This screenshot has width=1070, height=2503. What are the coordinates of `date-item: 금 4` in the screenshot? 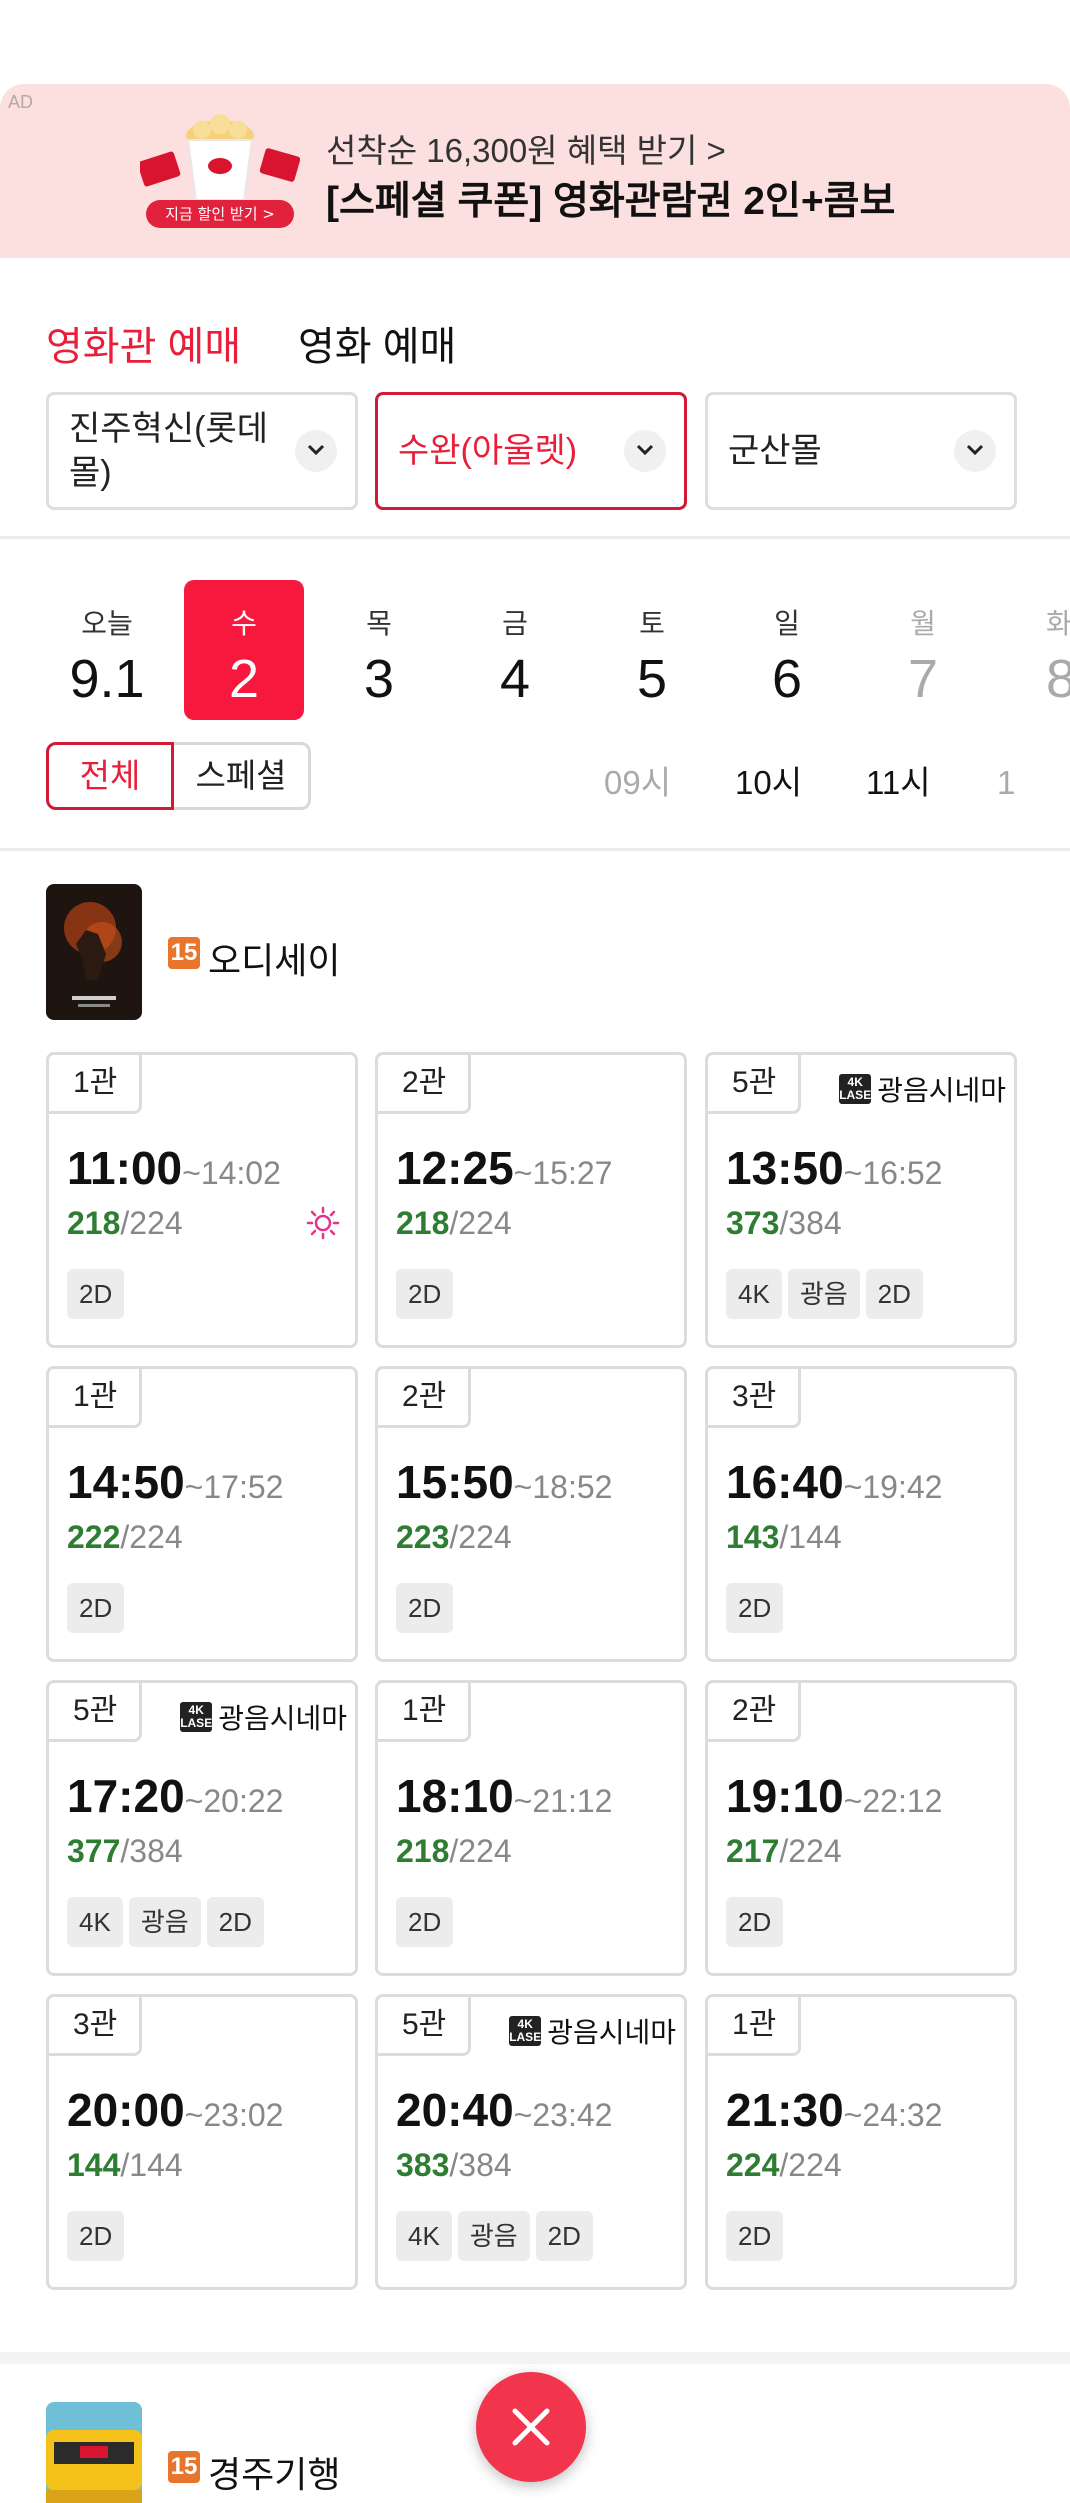 It's located at (515, 650).